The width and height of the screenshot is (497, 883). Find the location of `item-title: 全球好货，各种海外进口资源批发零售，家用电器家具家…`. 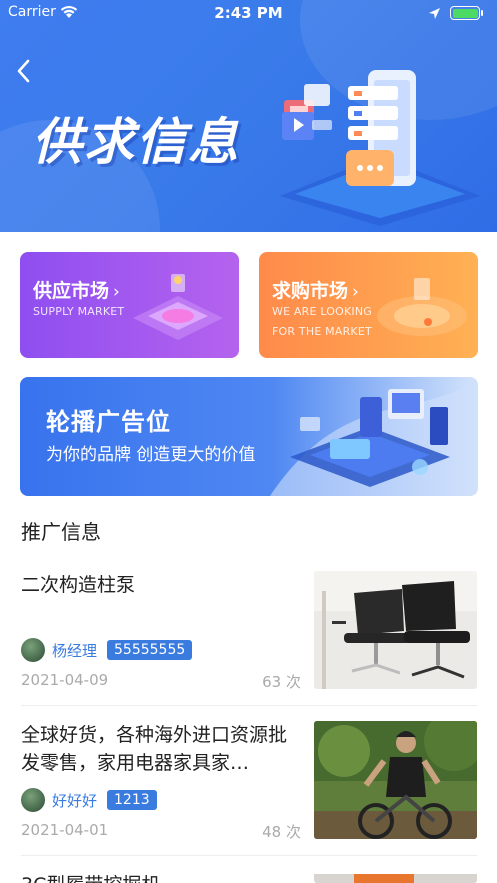

item-title: 全球好货，各种海外进口资源批发零售，家用电器家具家… is located at coordinates (154, 749).